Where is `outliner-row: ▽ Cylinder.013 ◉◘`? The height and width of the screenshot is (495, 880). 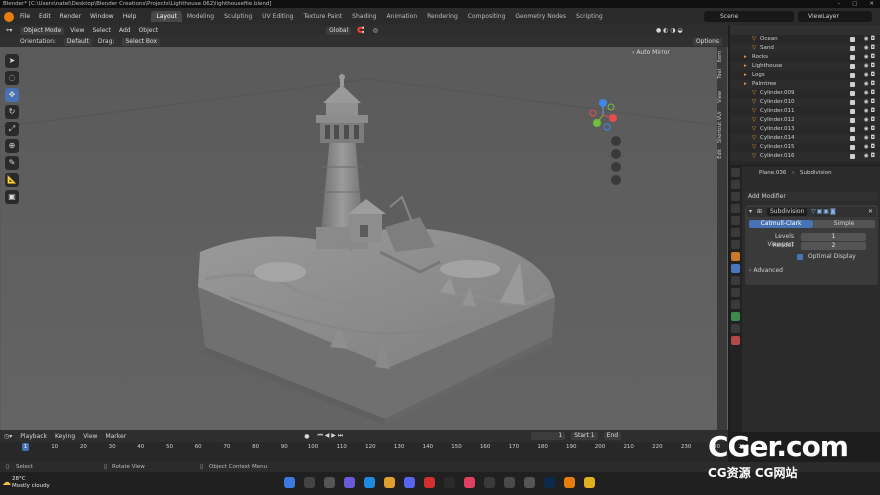
outliner-row: ▽ Cylinder.013 ◉◘ is located at coordinates (805, 129).